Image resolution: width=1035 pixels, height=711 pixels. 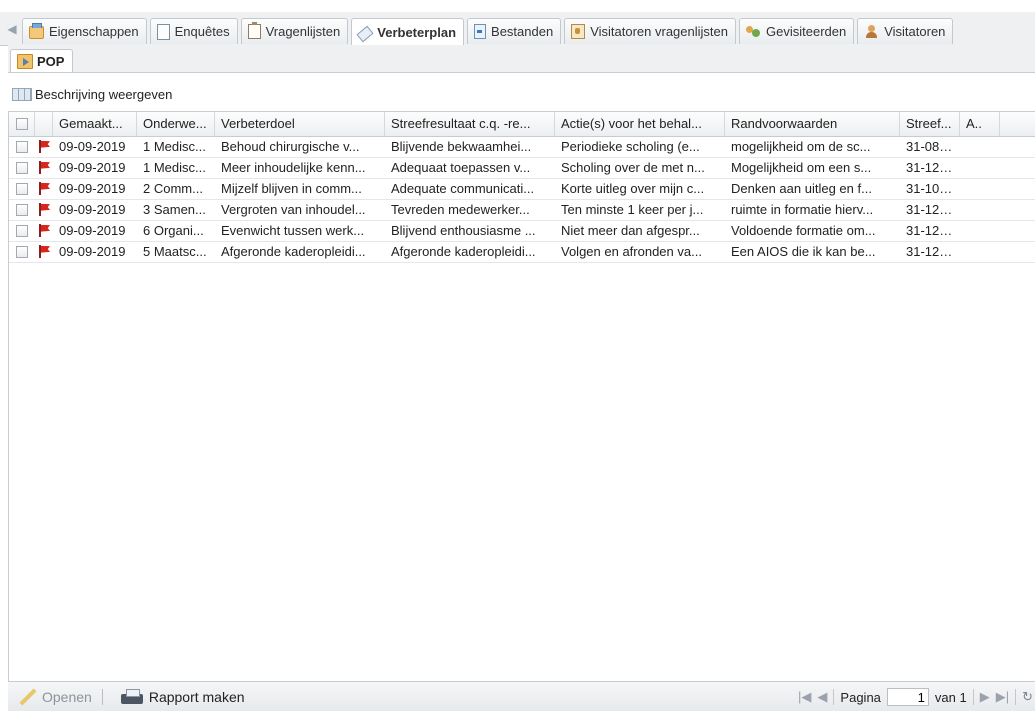 What do you see at coordinates (27, 697) in the screenshot?
I see `pencil-icon` at bounding box center [27, 697].